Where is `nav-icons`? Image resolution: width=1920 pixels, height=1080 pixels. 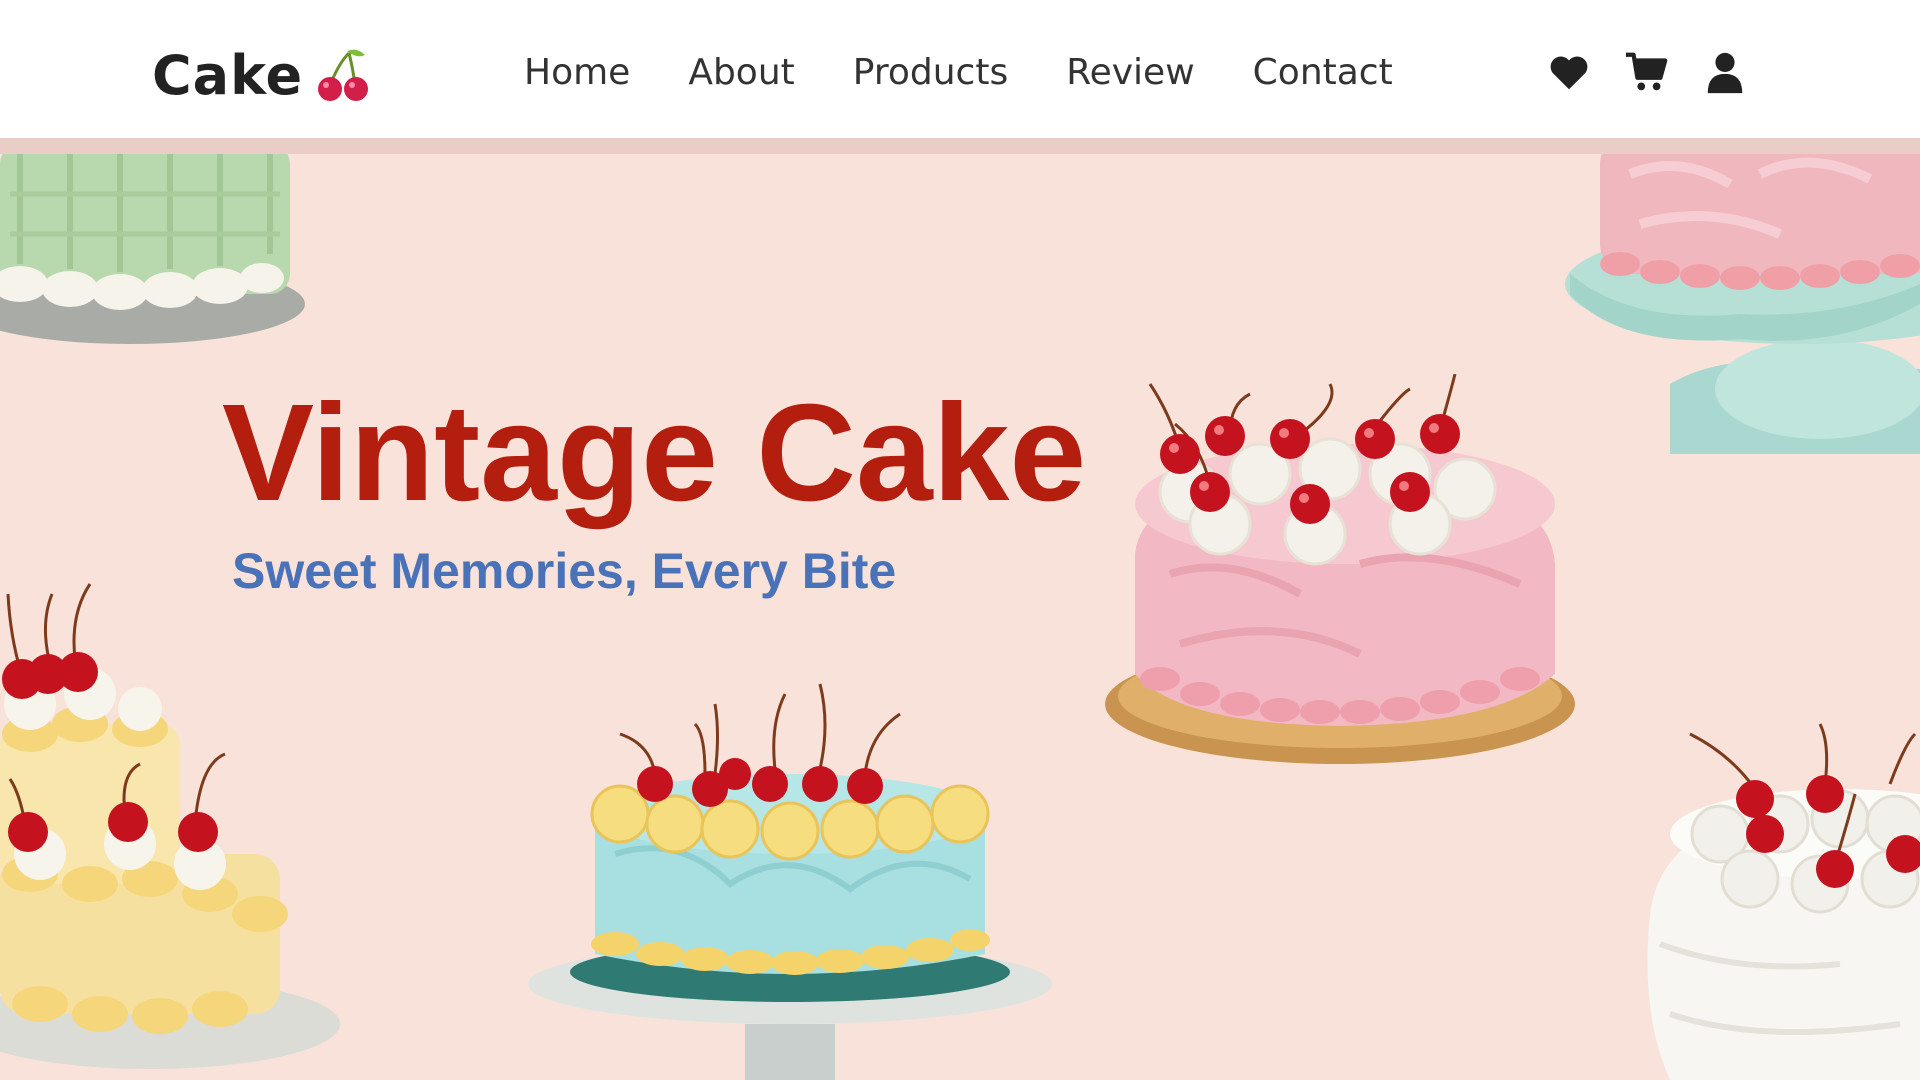
nav-icons is located at coordinates (1647, 72).